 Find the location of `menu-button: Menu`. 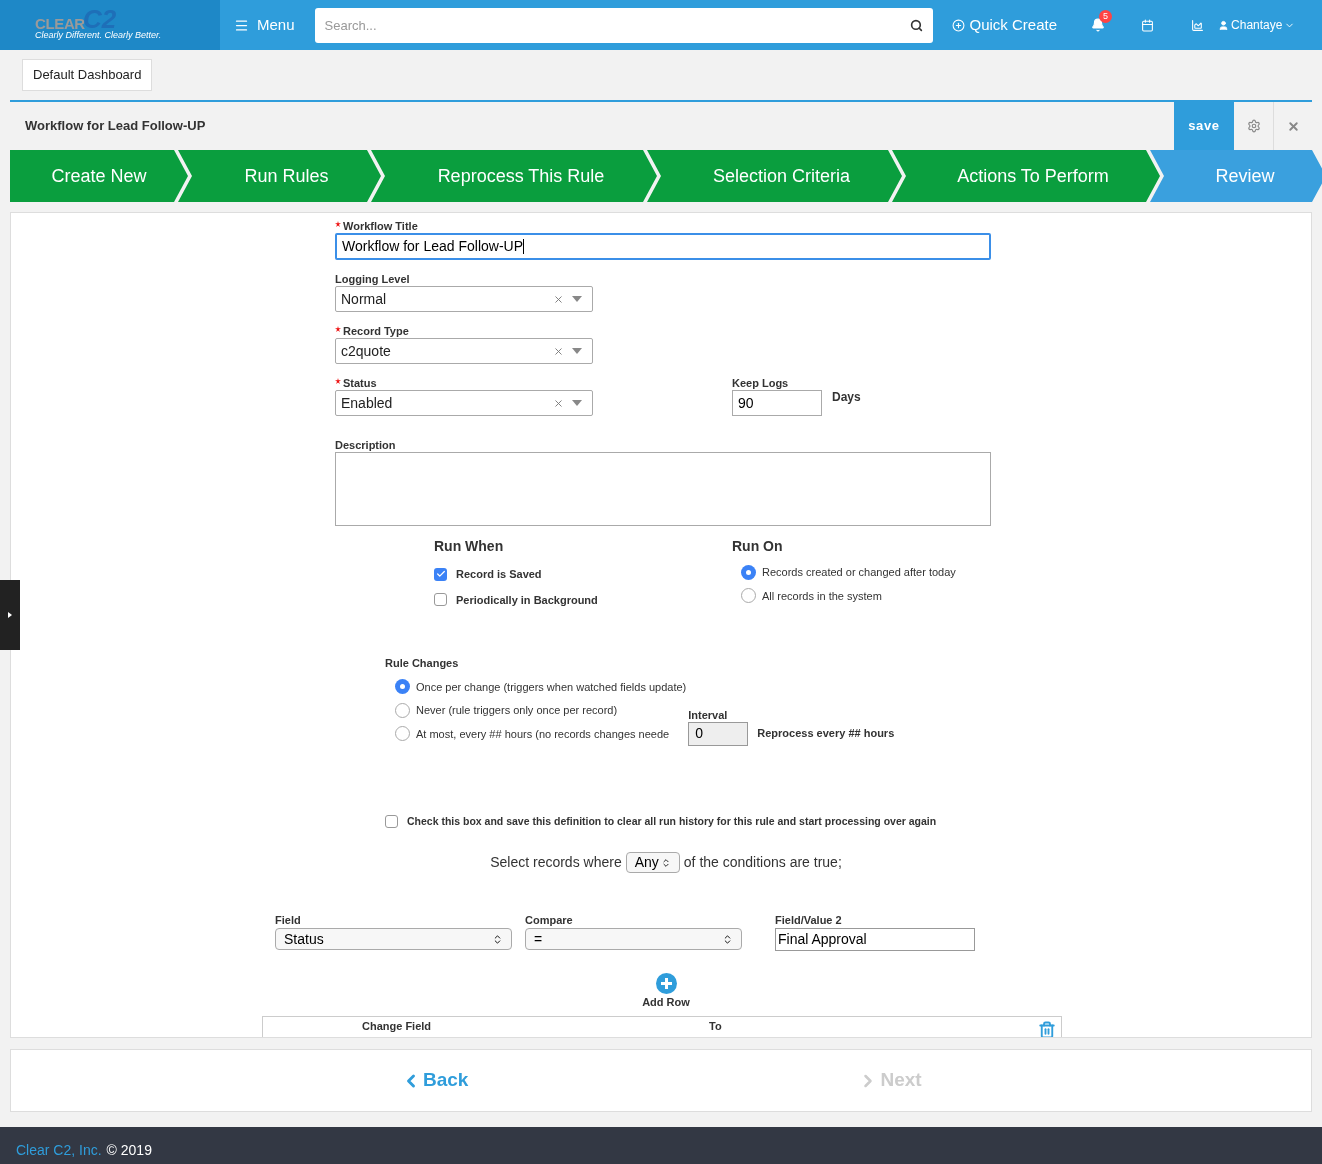

menu-button: Menu is located at coordinates (264, 25).